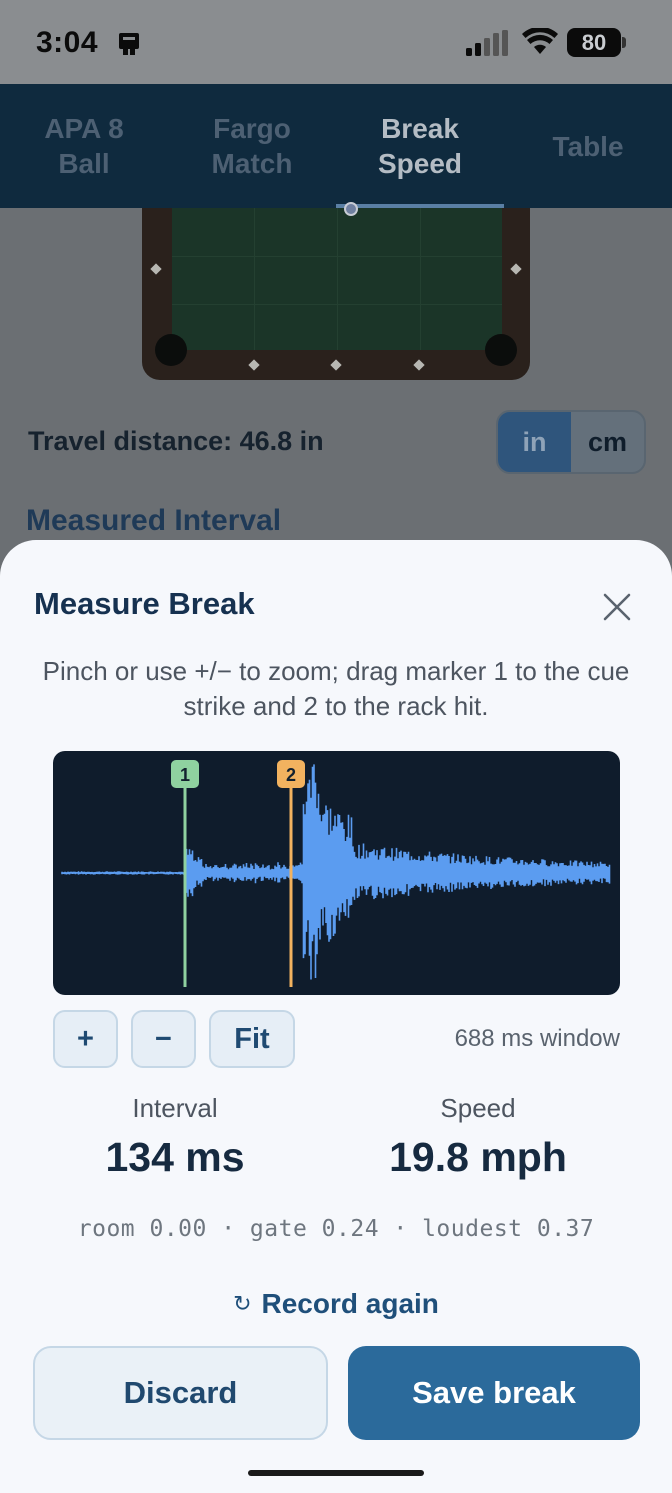  I want to click on zoom-fit-button: Fit, so click(252, 1039).